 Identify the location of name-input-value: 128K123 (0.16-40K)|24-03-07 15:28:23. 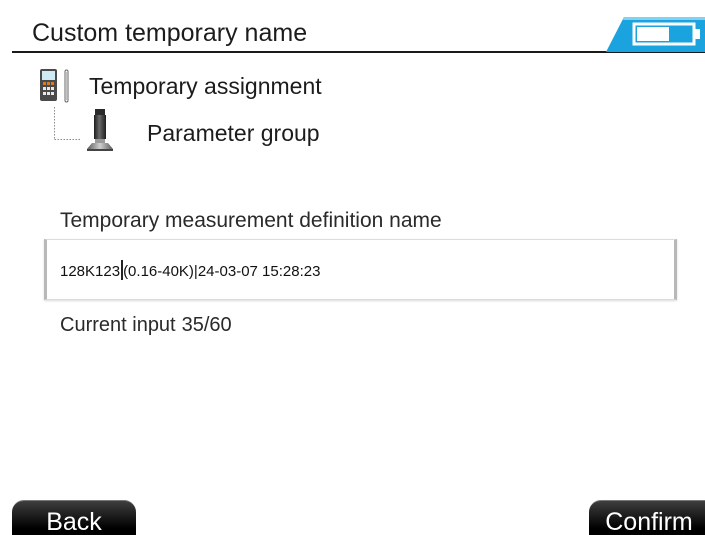
(190, 271).